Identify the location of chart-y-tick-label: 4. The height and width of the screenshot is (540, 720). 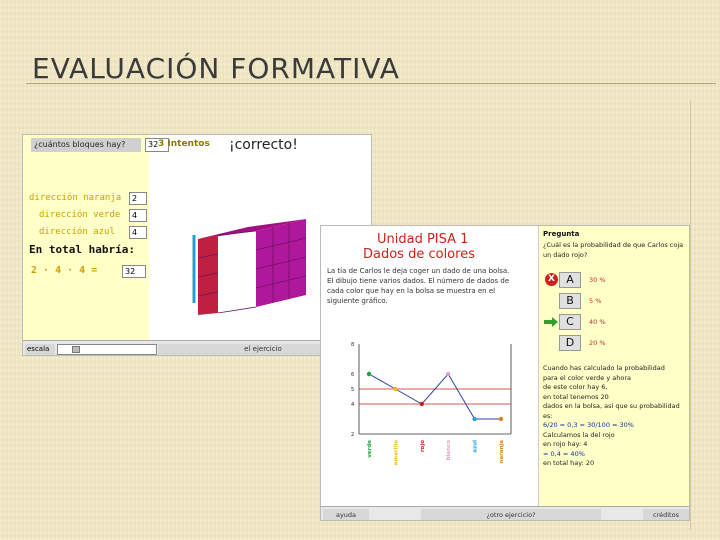
(352, 405).